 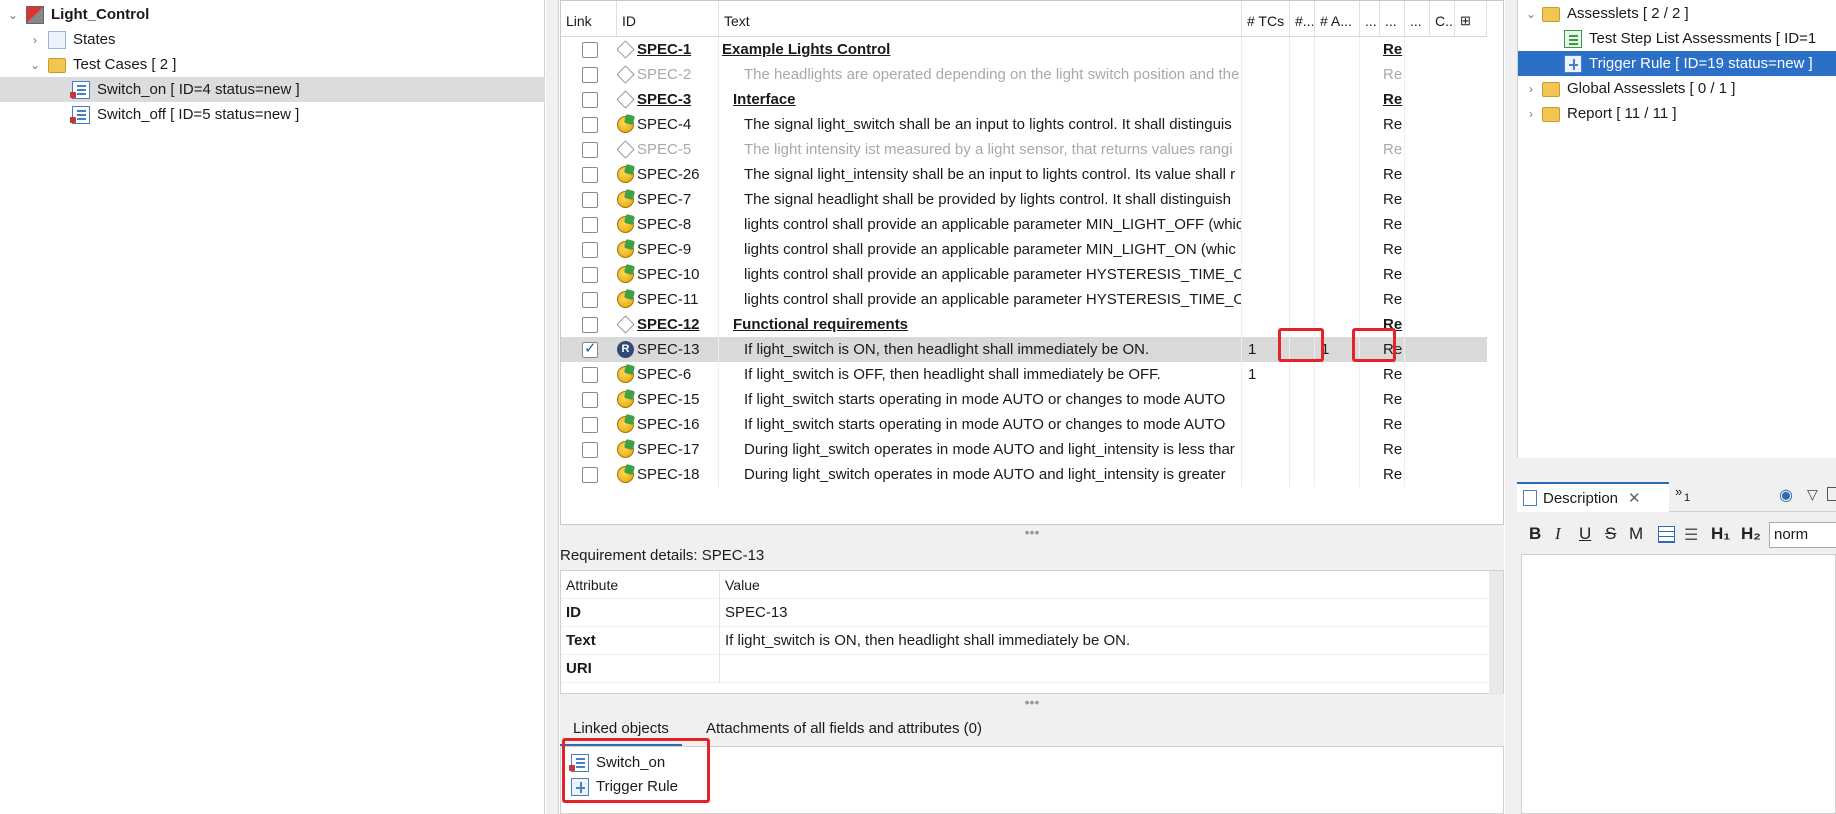 What do you see at coordinates (552, 407) in the screenshot?
I see `splitter` at bounding box center [552, 407].